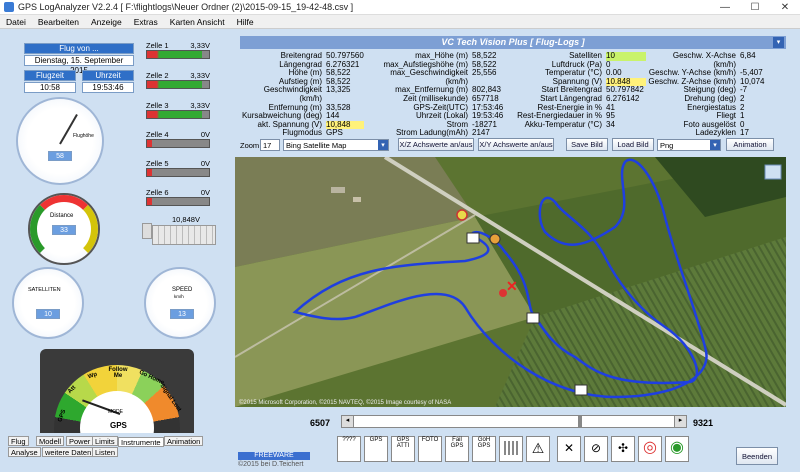 Image resolution: width=800 pixels, height=472 pixels. What do you see at coordinates (457, 449) in the screenshot?
I see `fail-gps-icon: Fail GPS` at bounding box center [457, 449].